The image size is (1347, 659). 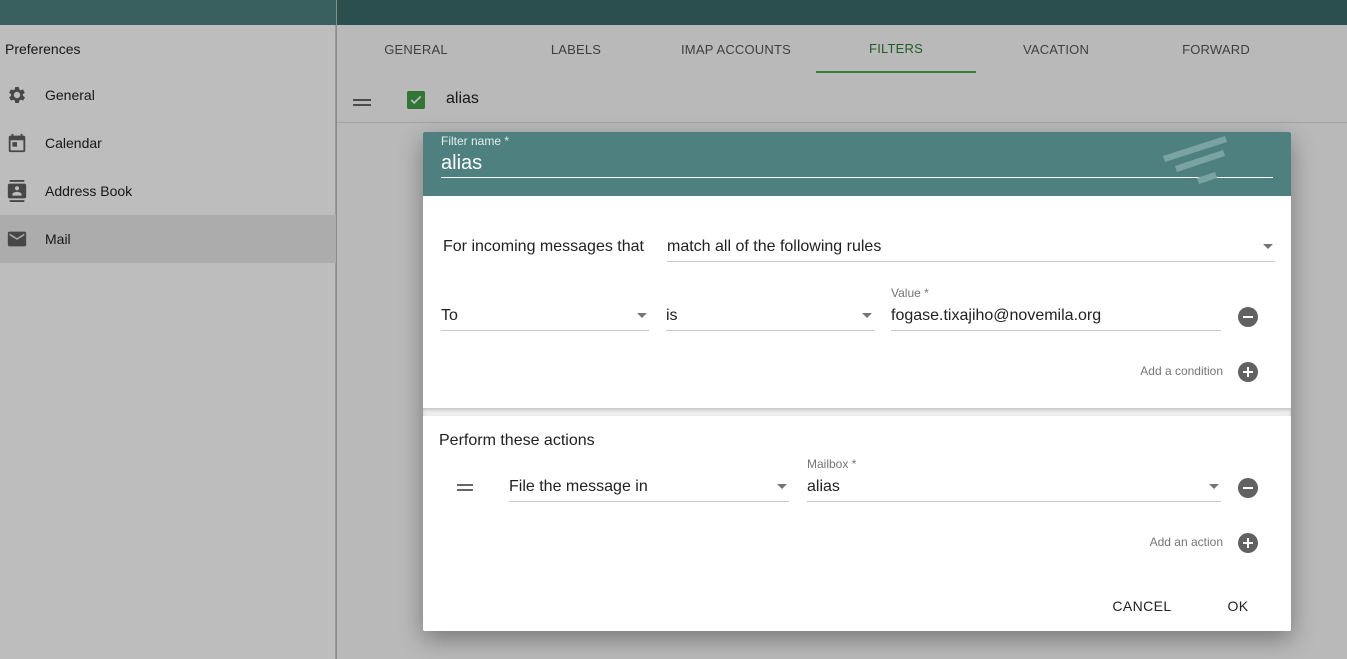 I want to click on actions-title: Perform these actions, so click(x=517, y=440).